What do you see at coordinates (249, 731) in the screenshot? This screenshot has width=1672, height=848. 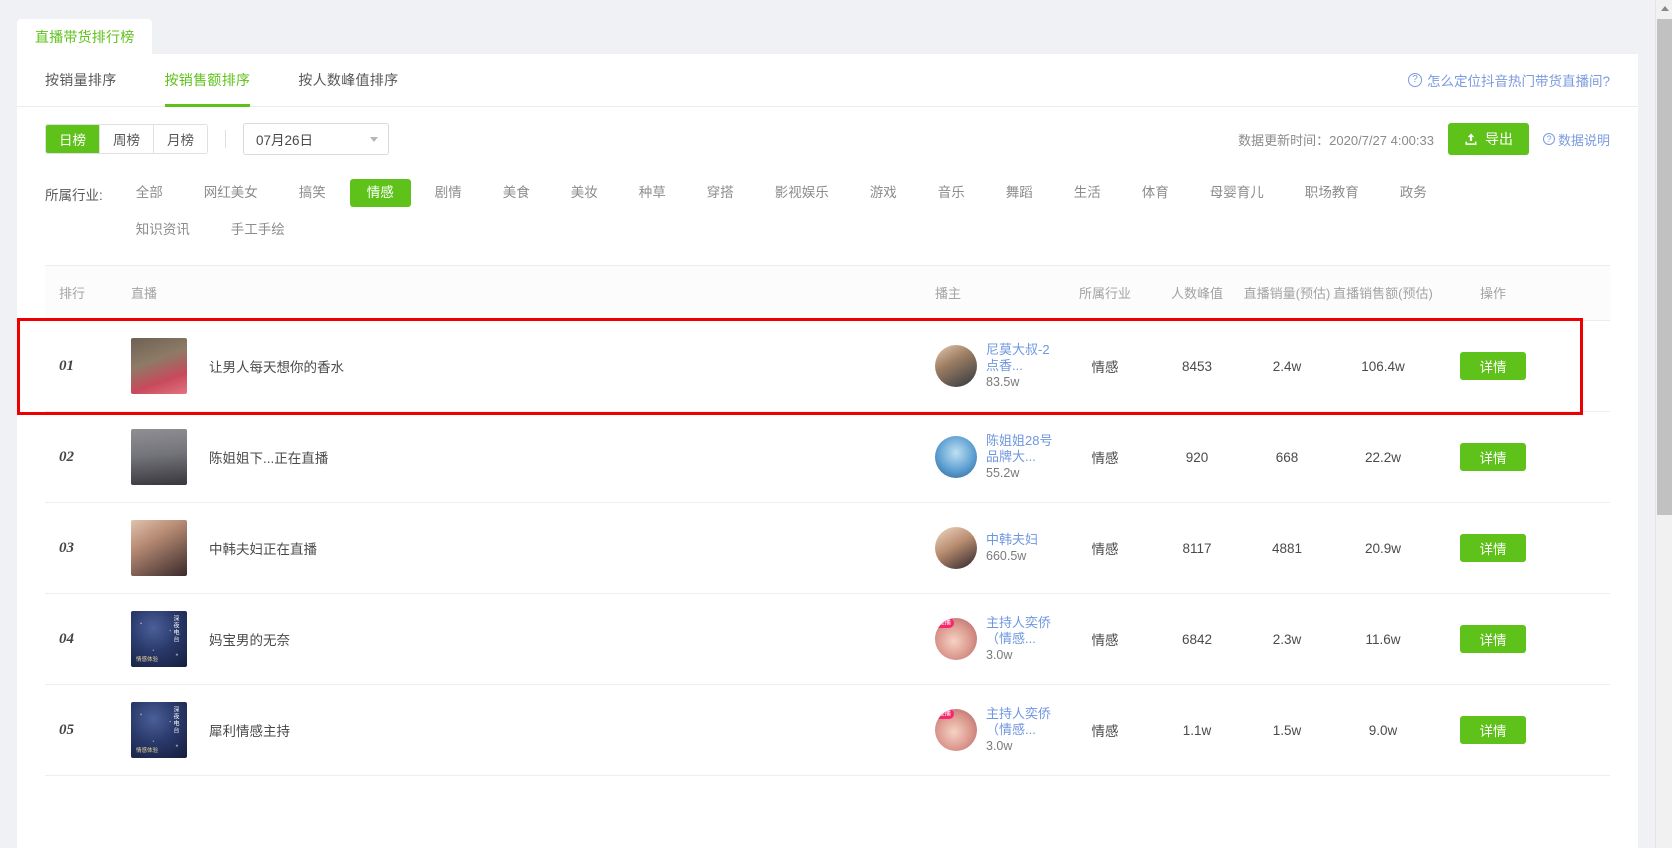 I see `live-title: 犀利情感主持` at bounding box center [249, 731].